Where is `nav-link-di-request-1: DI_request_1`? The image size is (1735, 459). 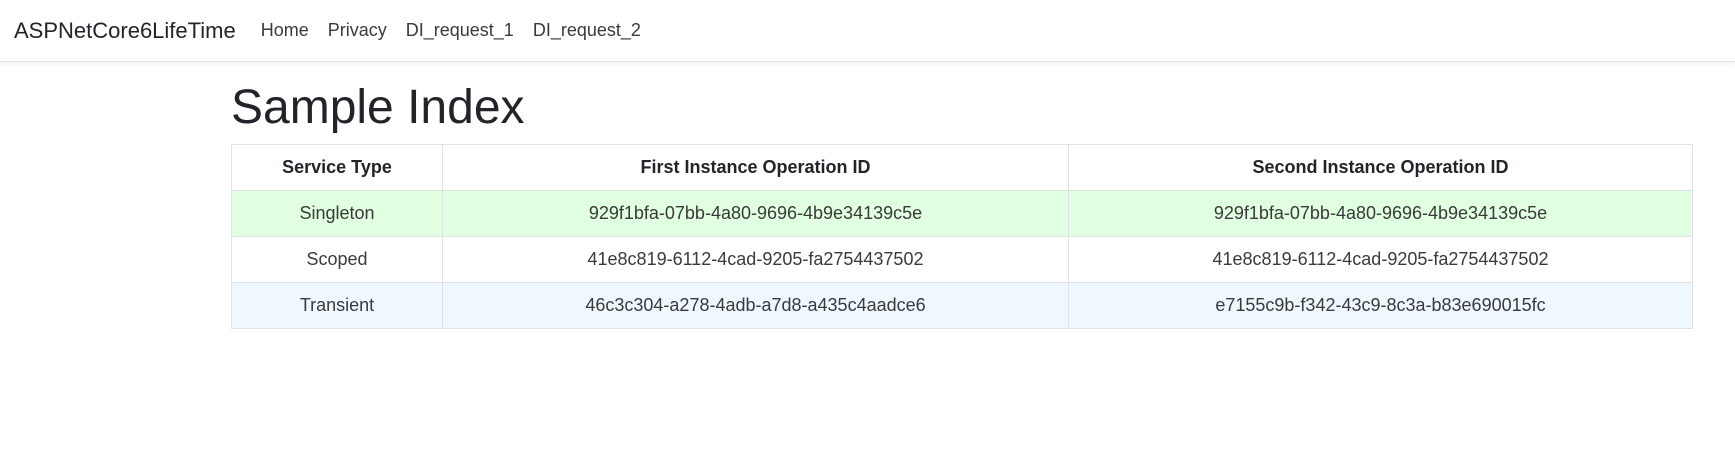 nav-link-di-request-1: DI_request_1 is located at coordinates (460, 30).